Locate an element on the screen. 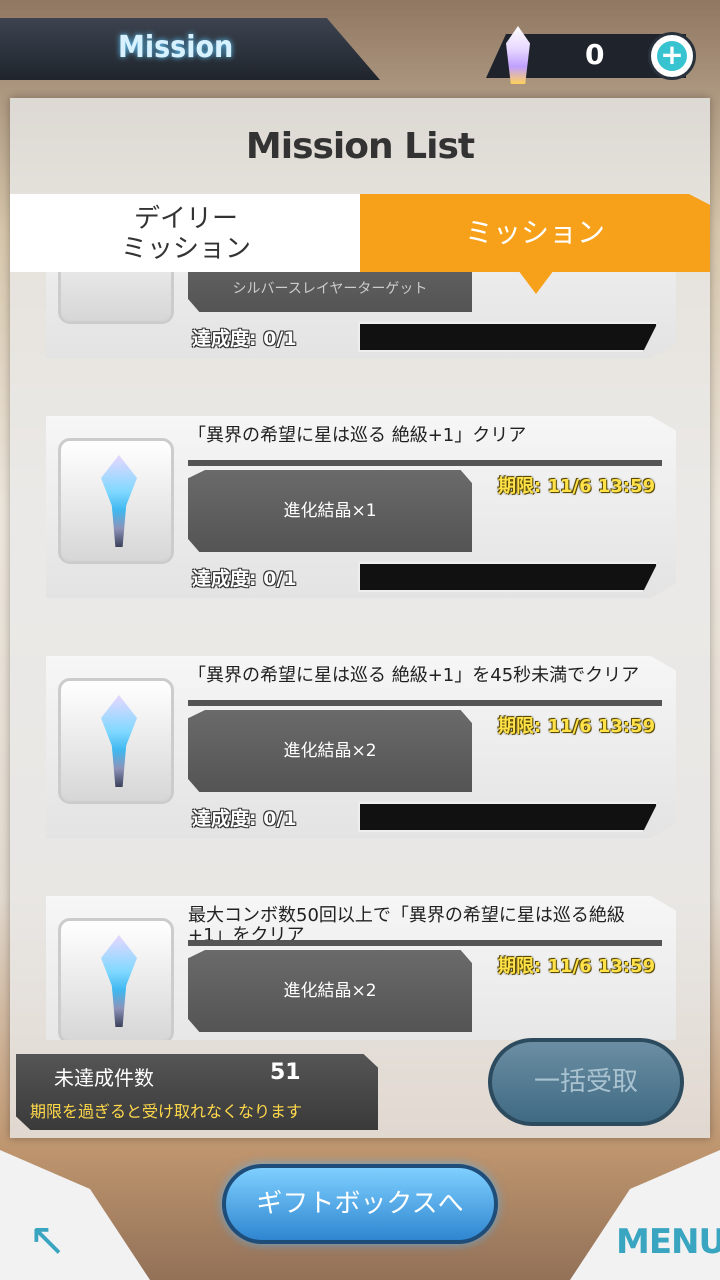 The width and height of the screenshot is (720, 1280). uncompleted-label: 未達成件数 is located at coordinates (104, 1078).